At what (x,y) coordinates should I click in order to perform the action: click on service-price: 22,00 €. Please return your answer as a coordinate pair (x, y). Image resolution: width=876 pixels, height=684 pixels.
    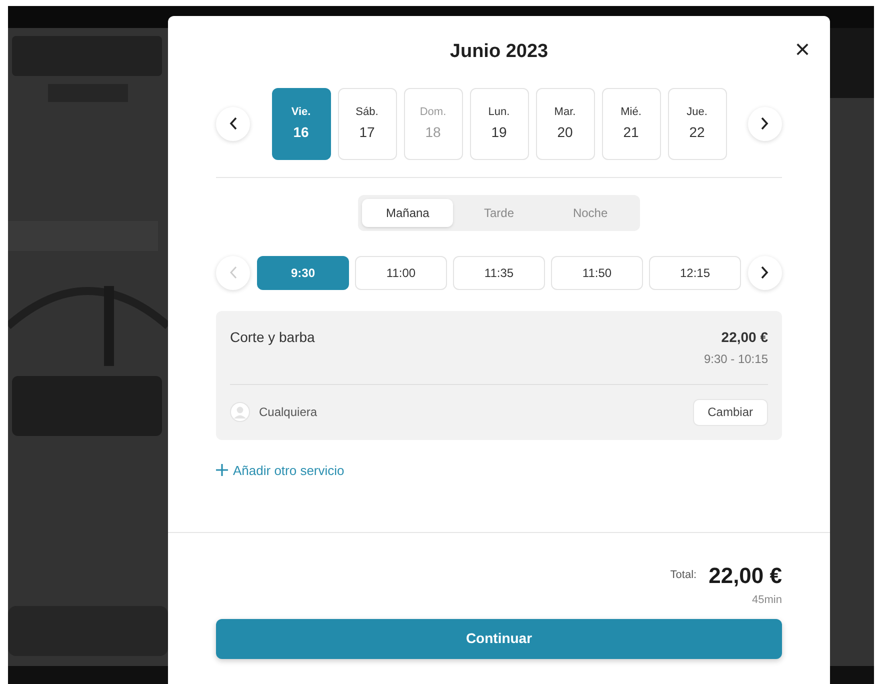
    Looking at the image, I should click on (744, 337).